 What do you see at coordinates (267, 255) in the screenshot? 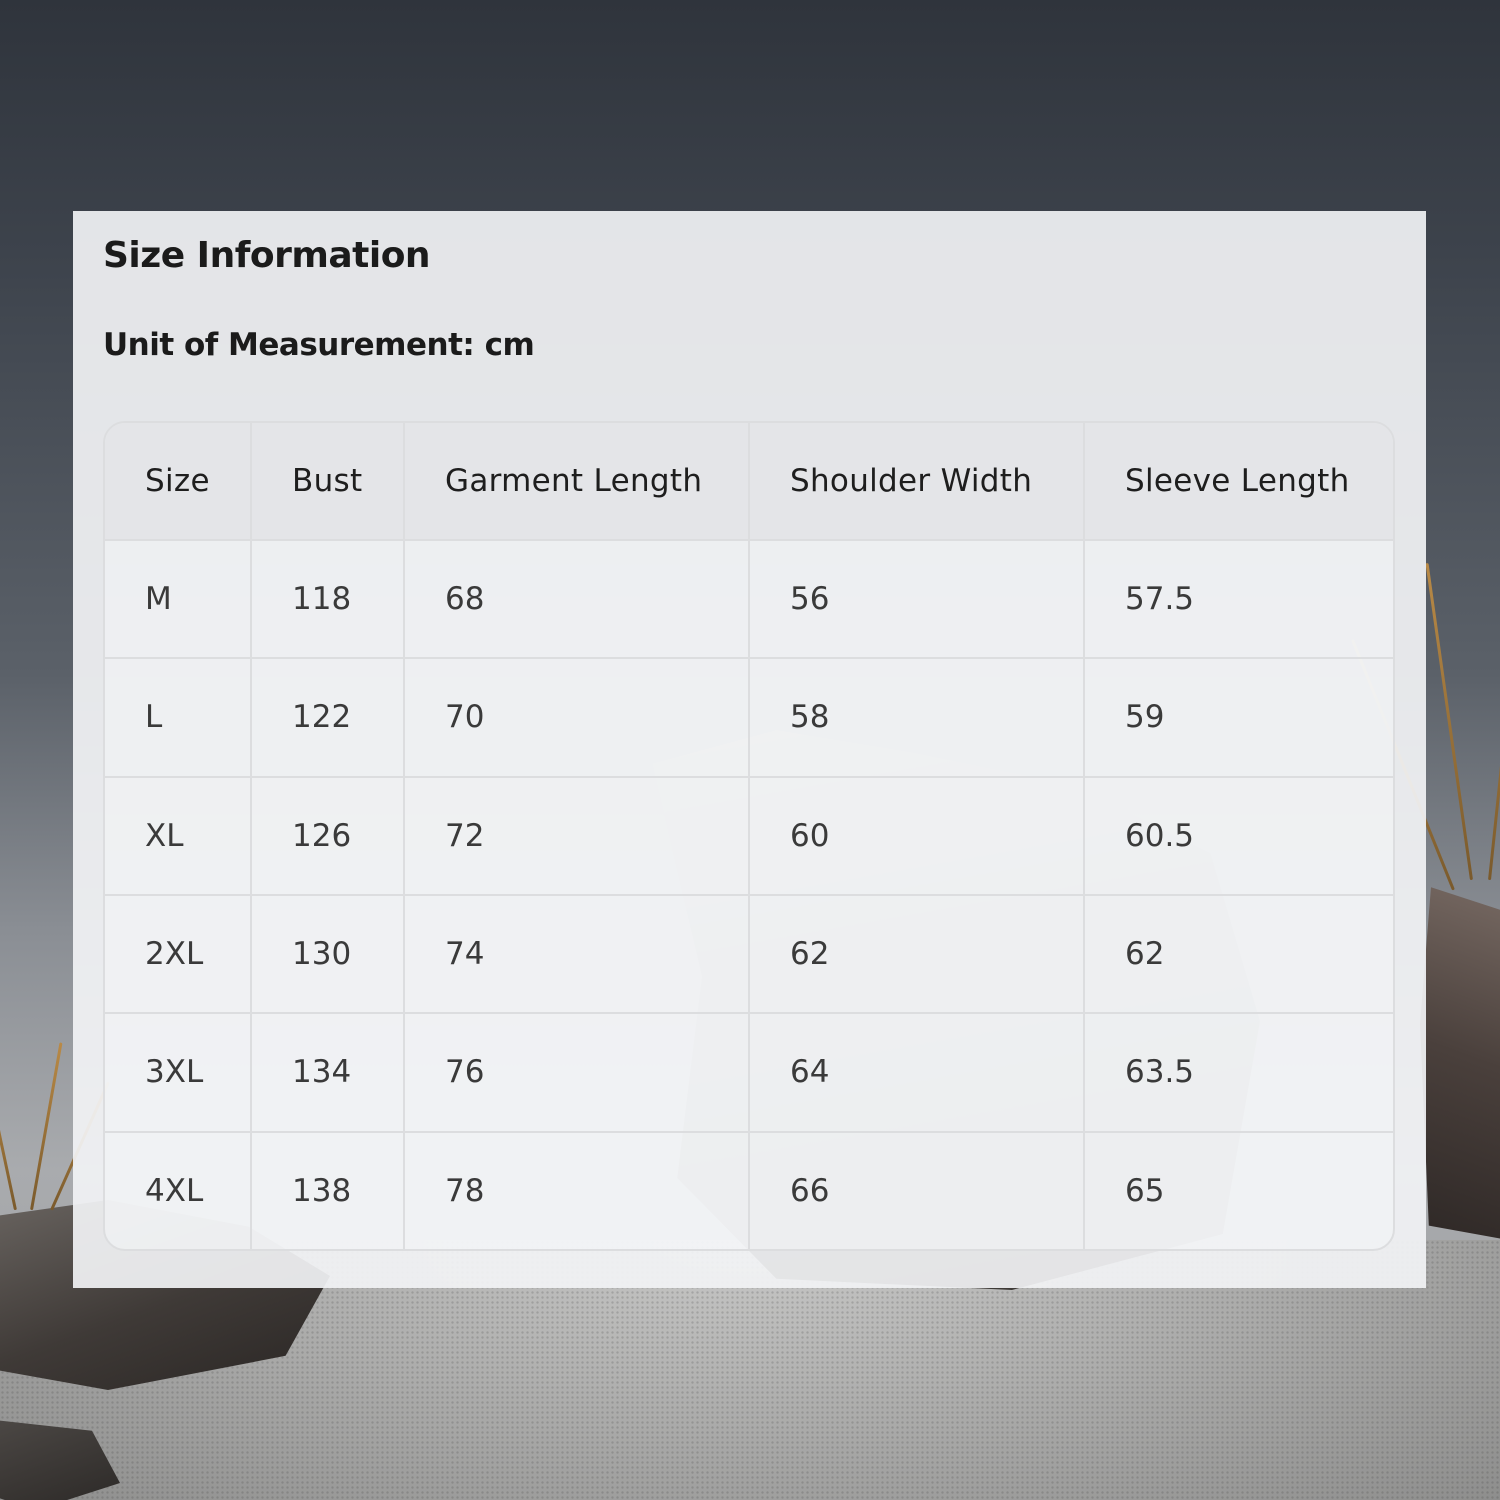
I see `page-title: Size Information` at bounding box center [267, 255].